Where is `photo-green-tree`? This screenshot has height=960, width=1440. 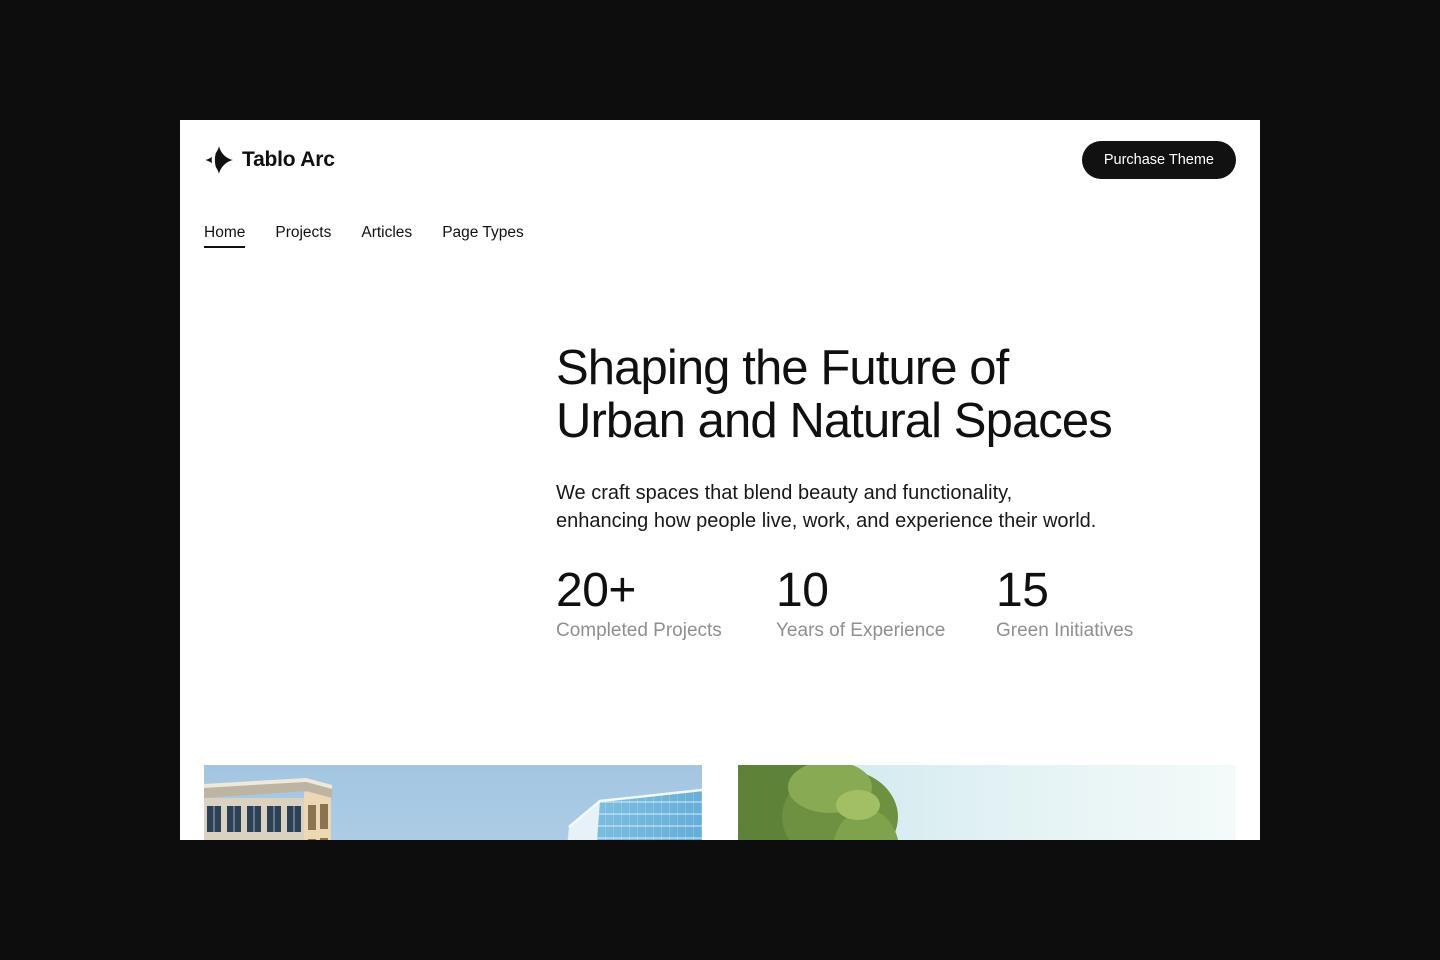
photo-green-tree is located at coordinates (987, 802).